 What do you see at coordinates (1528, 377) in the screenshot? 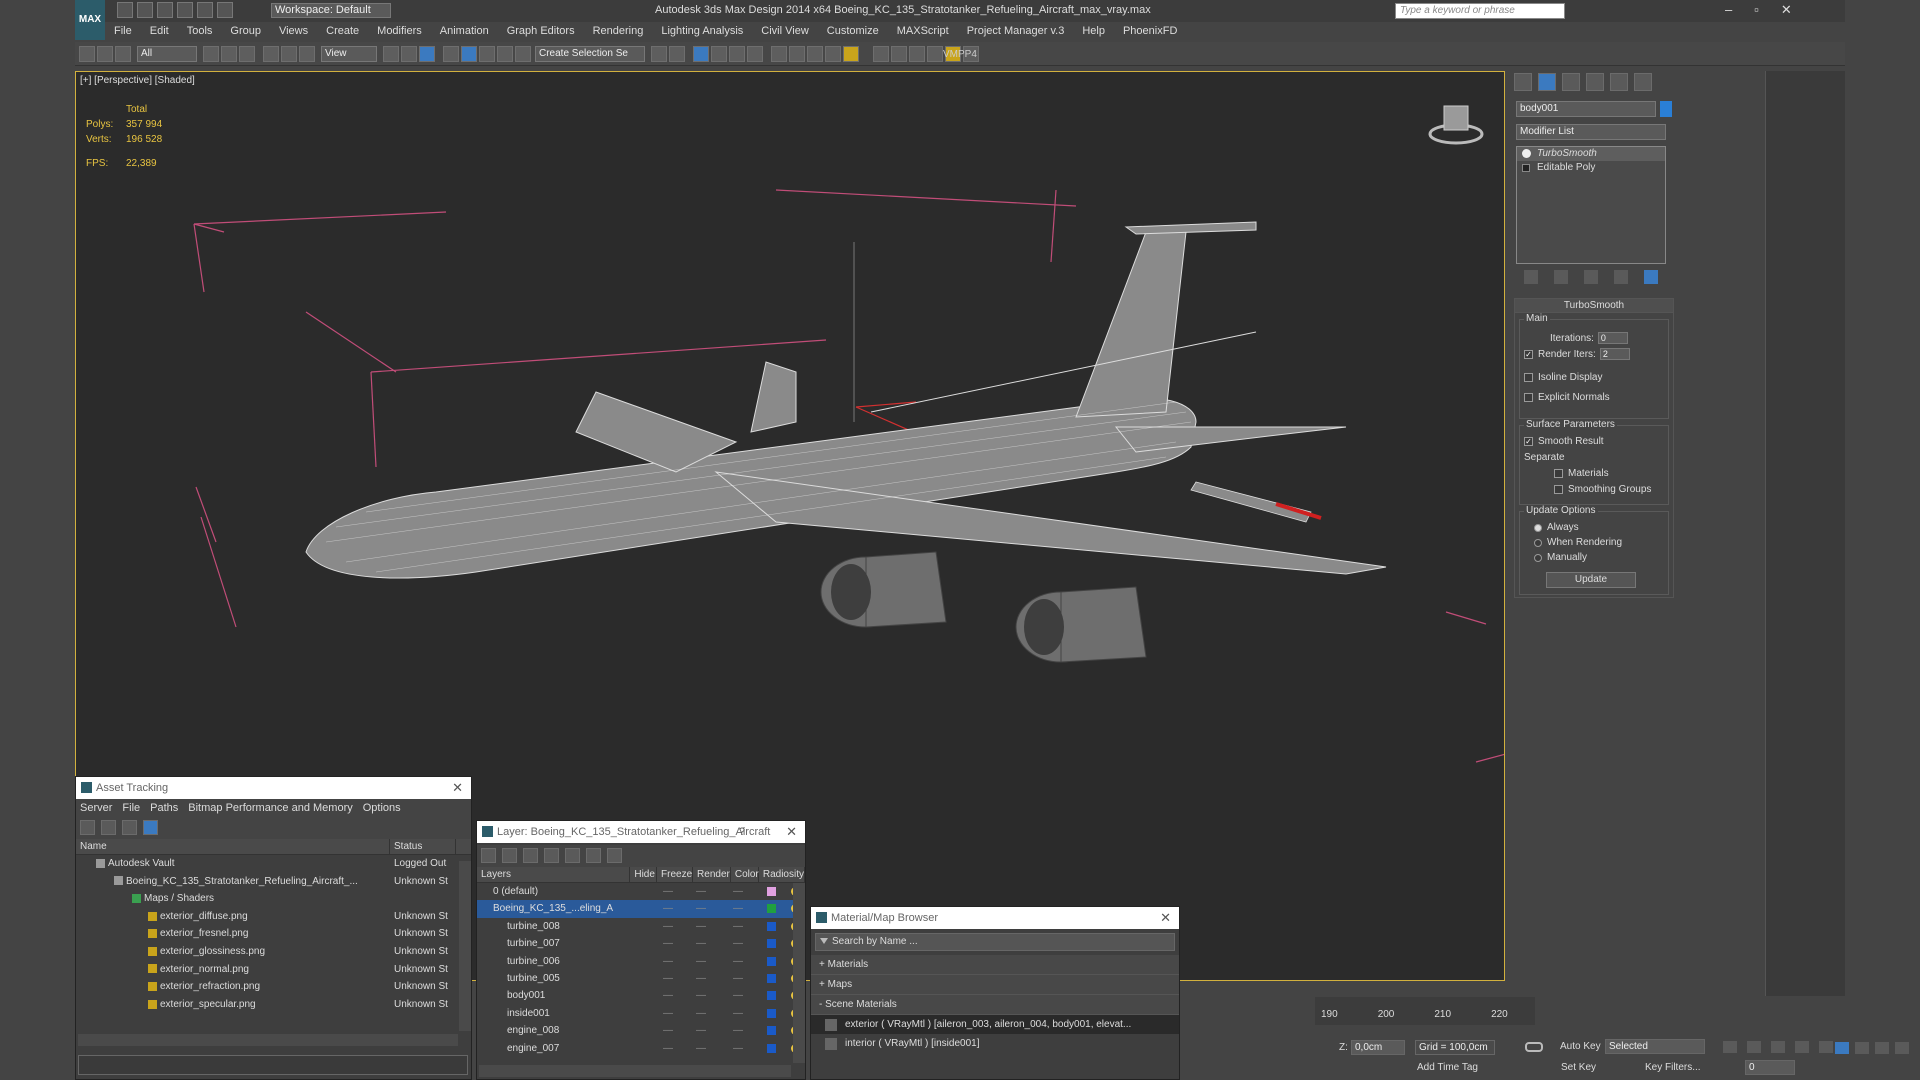
I see `isoline-checkbox` at bounding box center [1528, 377].